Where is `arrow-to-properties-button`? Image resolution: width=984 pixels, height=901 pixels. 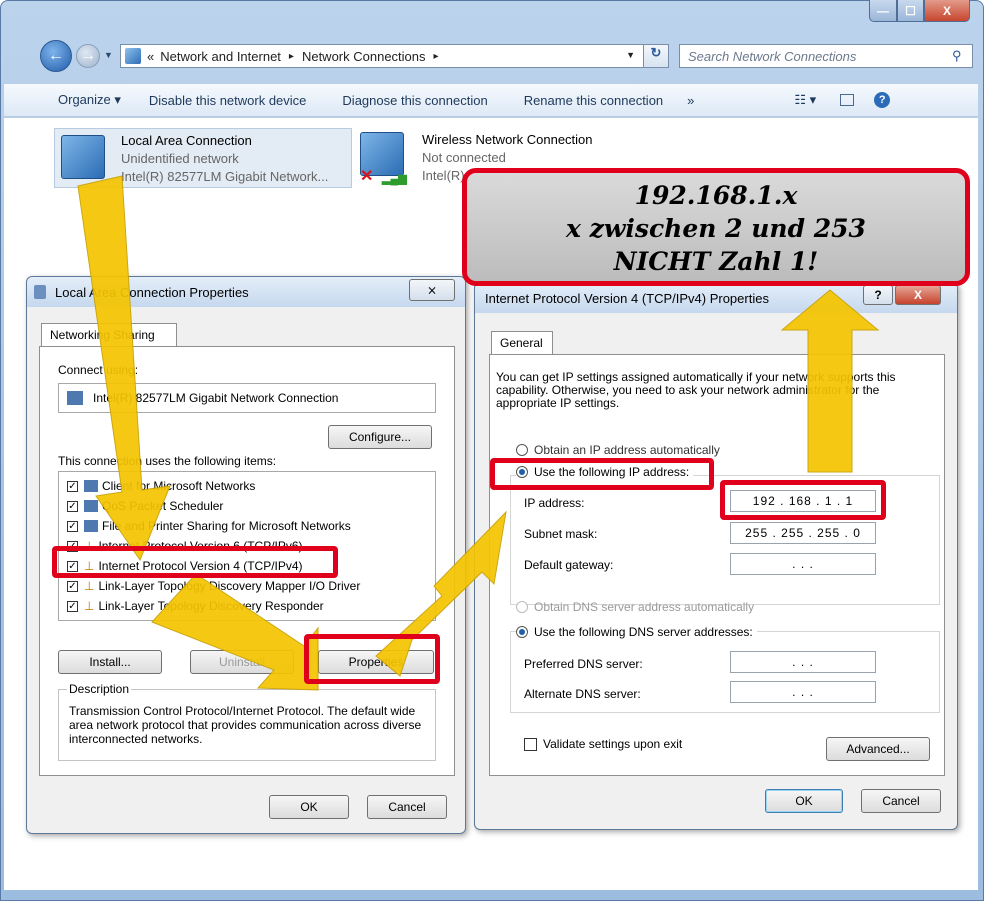
arrow-to-properties-button is located at coordinates (235, 632).